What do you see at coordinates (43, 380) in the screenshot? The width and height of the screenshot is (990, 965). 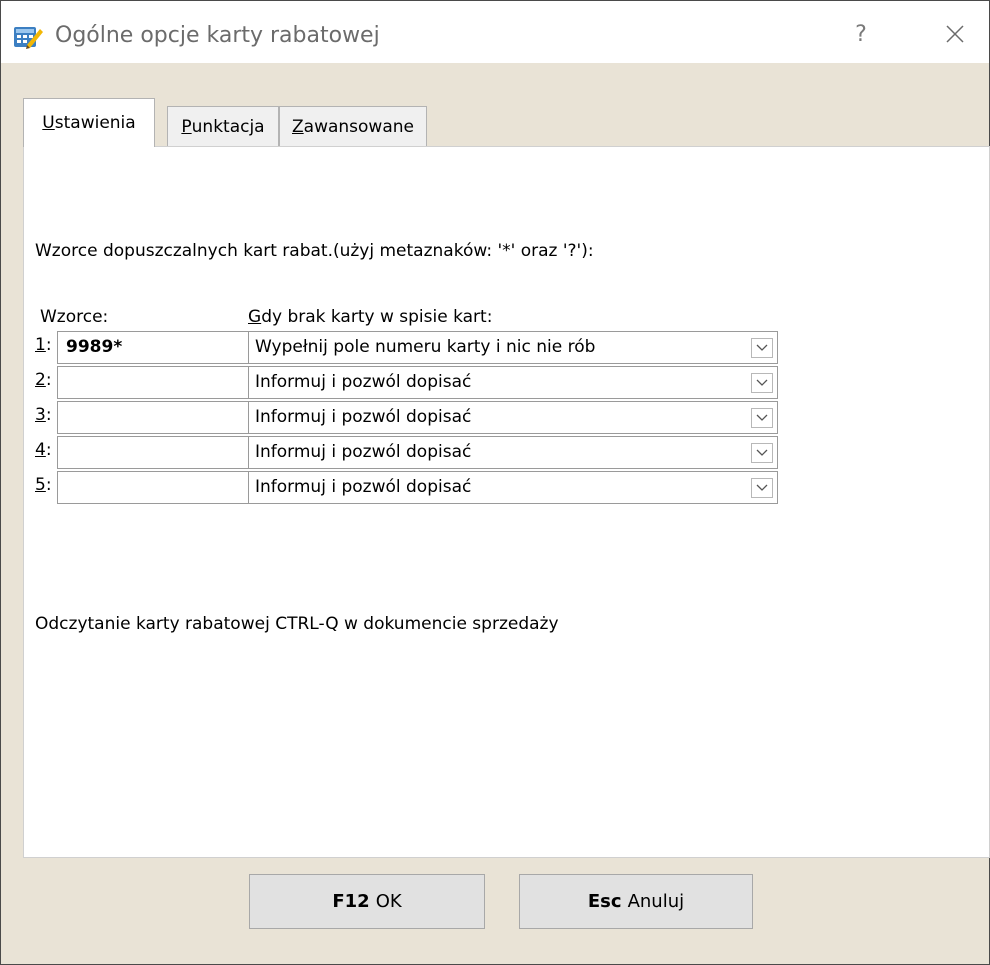 I see `row-number: 2:` at bounding box center [43, 380].